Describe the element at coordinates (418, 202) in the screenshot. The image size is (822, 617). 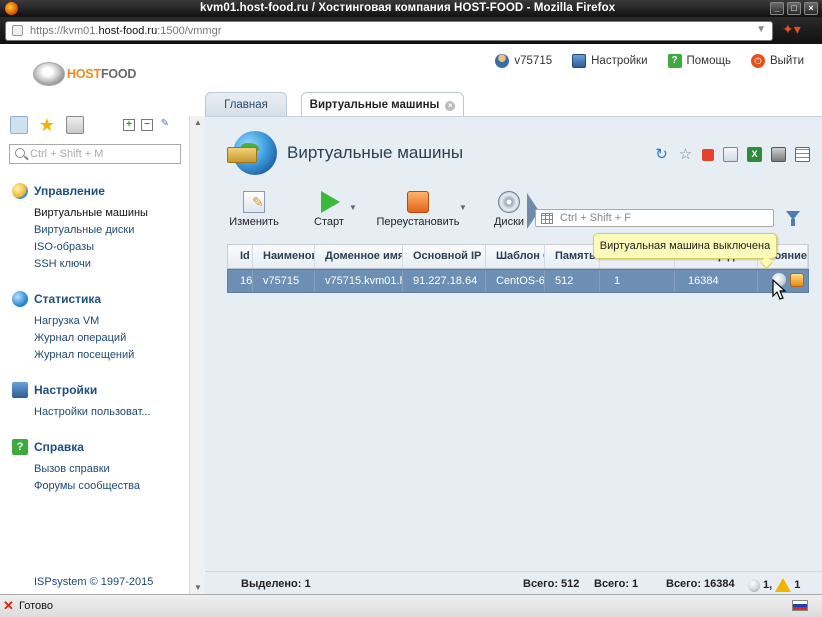
I see `reinstall-icon` at that location.